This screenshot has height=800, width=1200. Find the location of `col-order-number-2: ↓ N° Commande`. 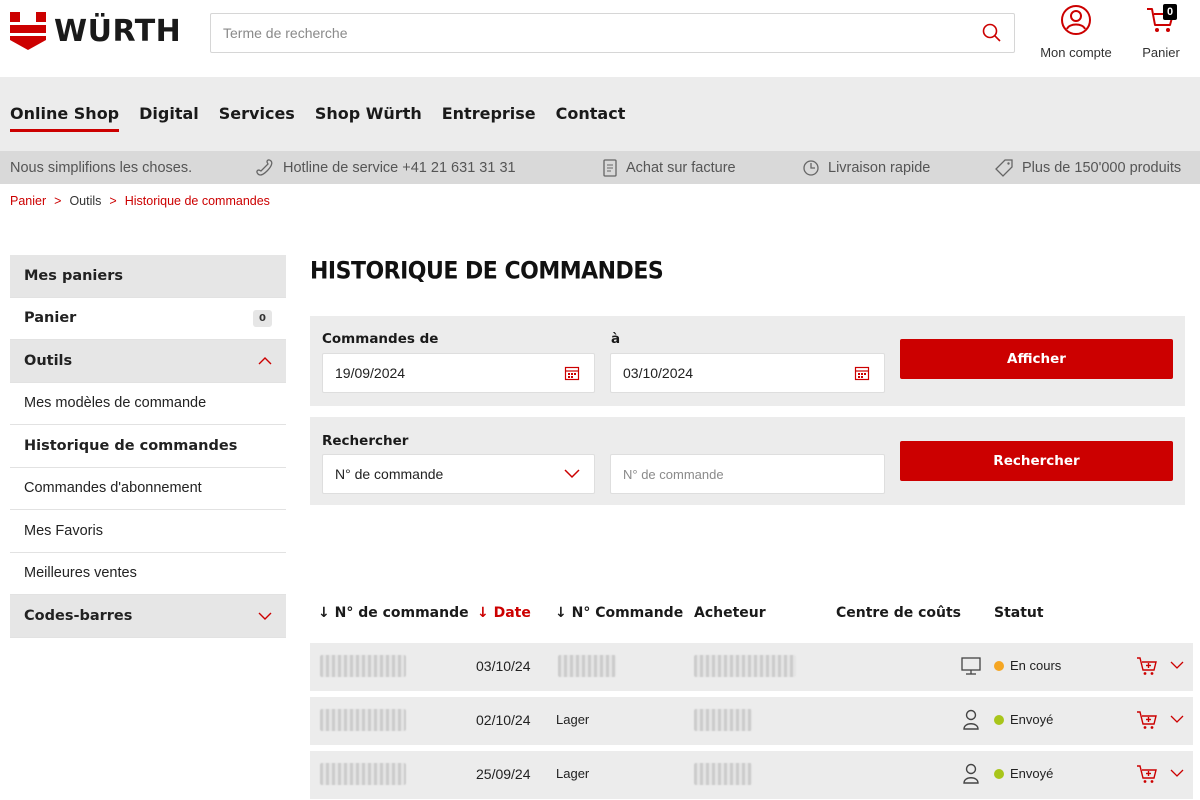

col-order-number-2: ↓ N° Commande is located at coordinates (619, 613).